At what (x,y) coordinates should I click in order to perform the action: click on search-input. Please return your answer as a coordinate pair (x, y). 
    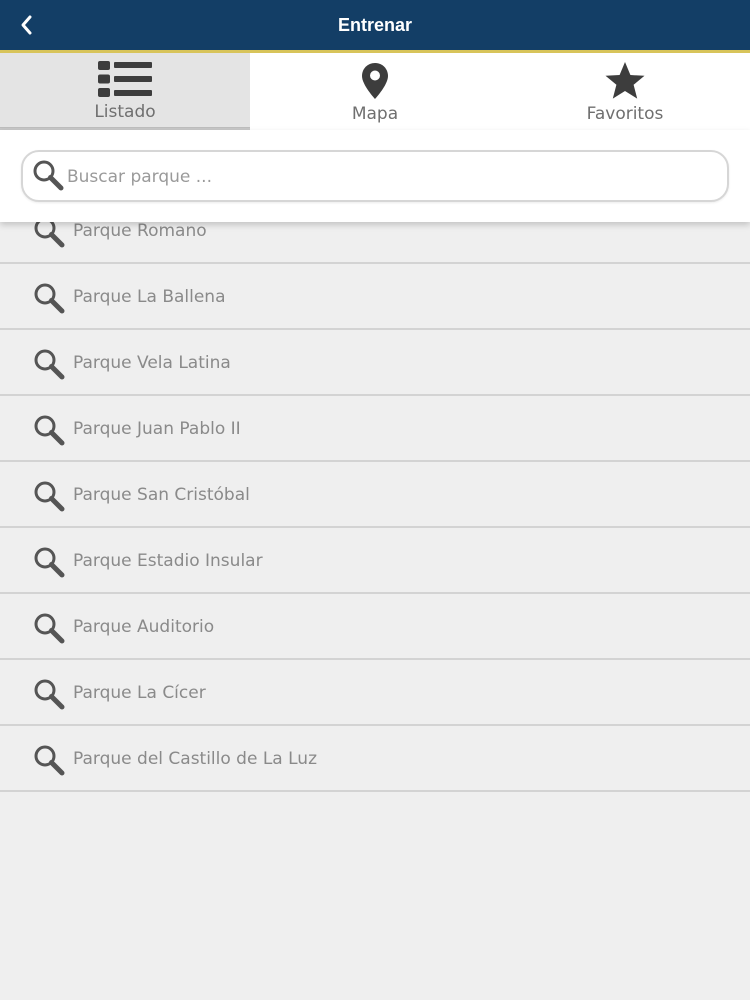
    Looking at the image, I should click on (387, 177).